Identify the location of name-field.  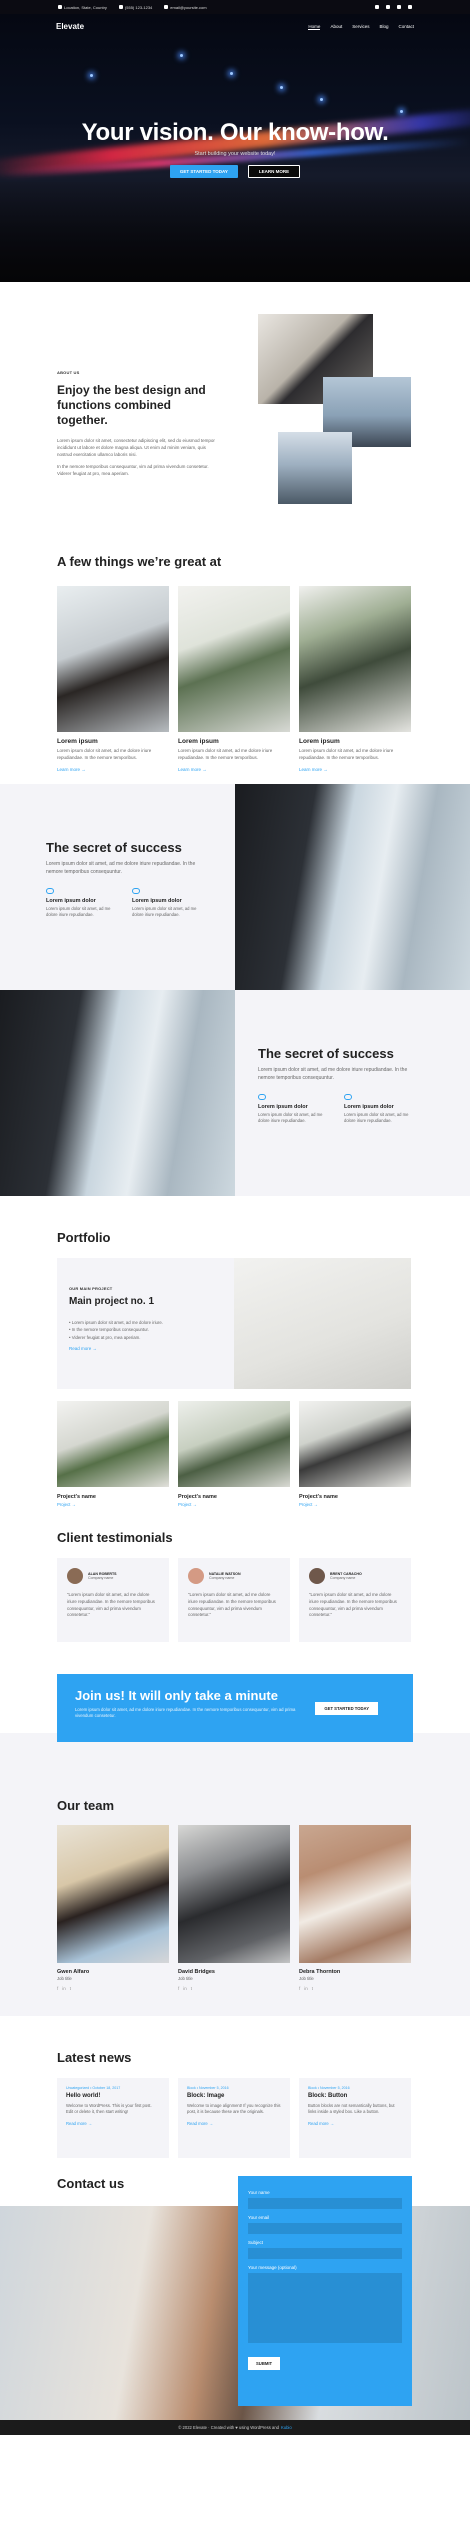
(325, 2203).